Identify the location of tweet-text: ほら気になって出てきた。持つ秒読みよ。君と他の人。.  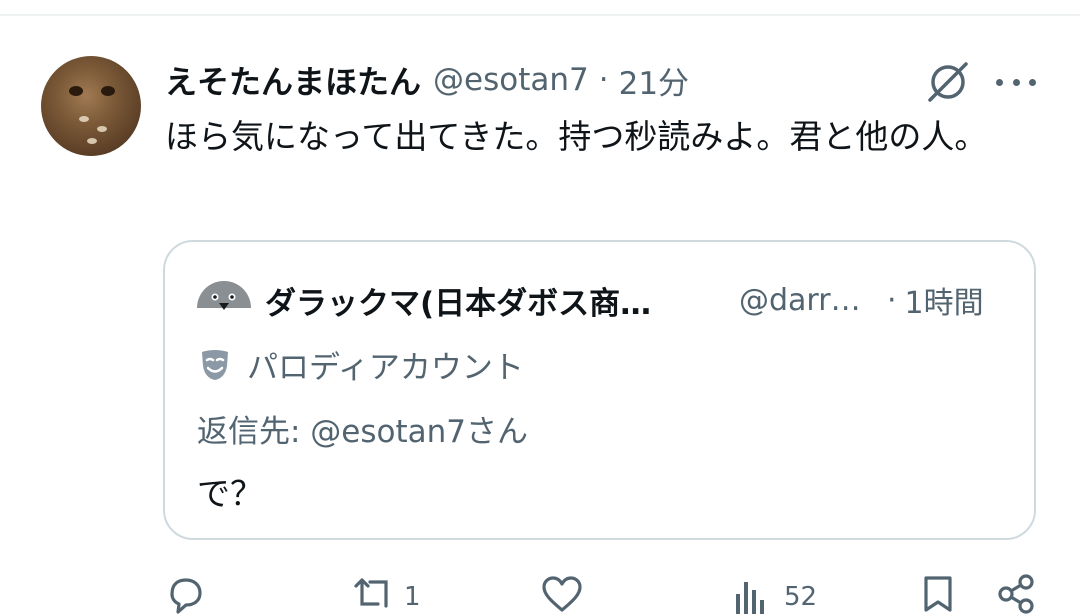
(576, 136).